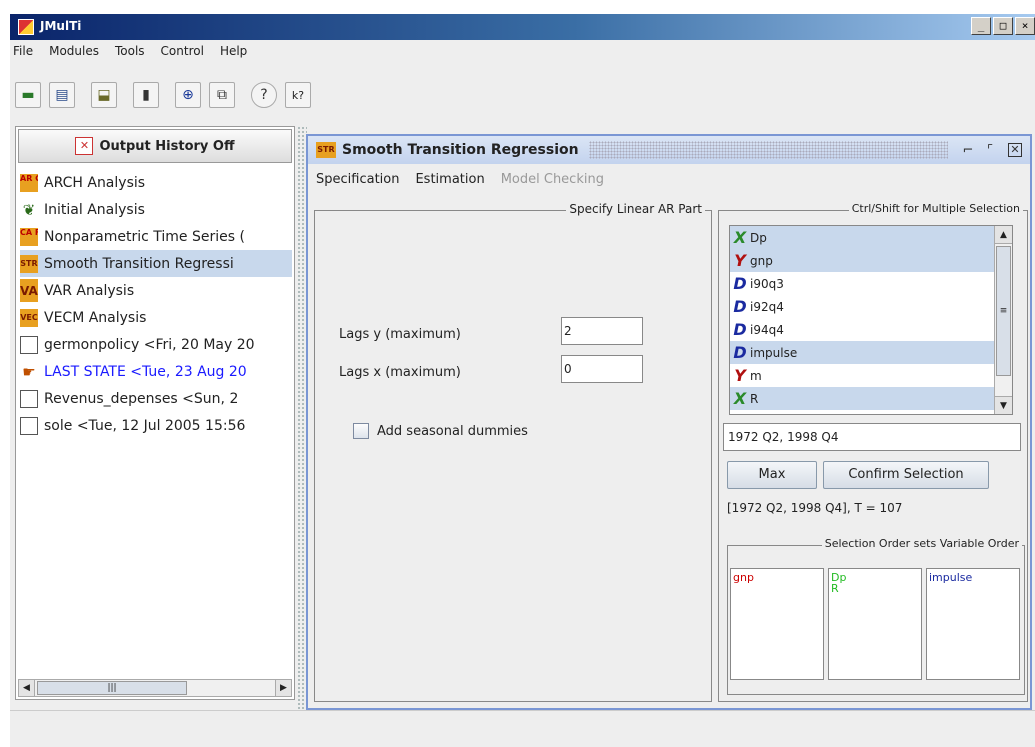 The width and height of the screenshot is (1035, 747). What do you see at coordinates (839, 577) in the screenshot?
I see `order-item: Dp` at bounding box center [839, 577].